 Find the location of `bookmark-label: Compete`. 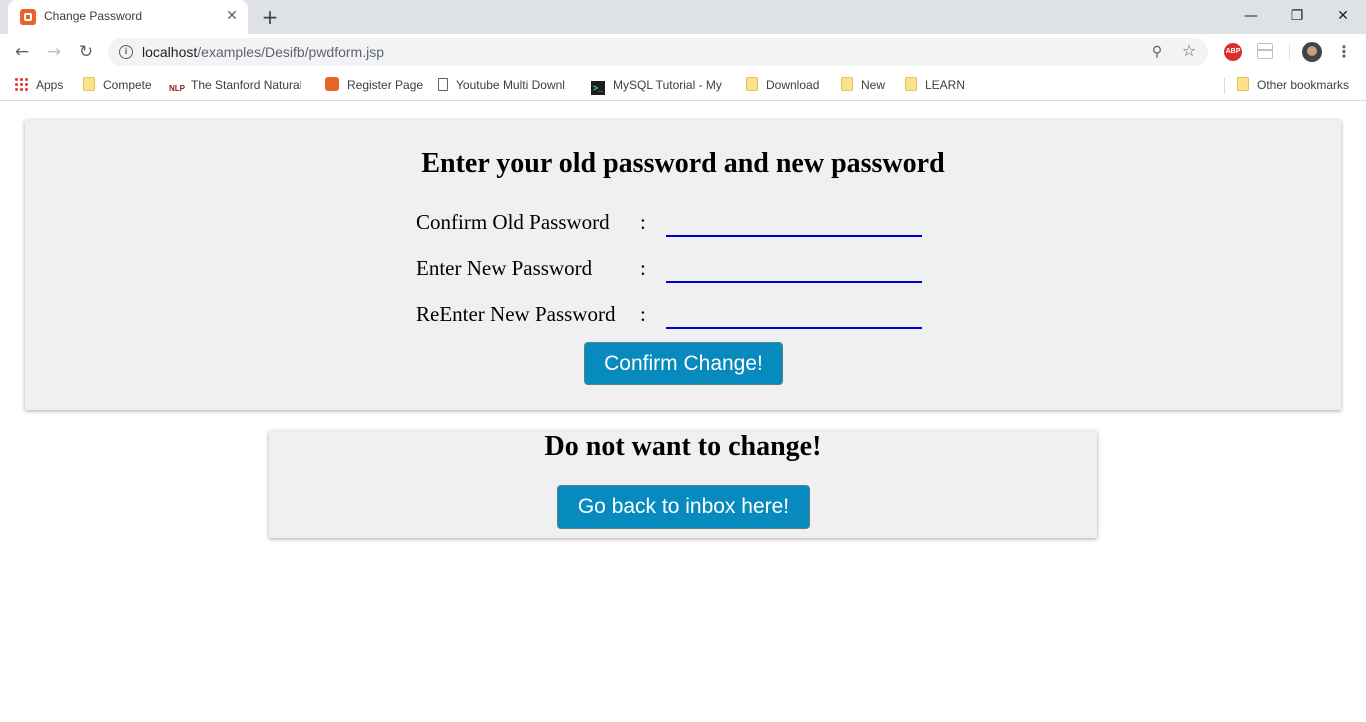

bookmark-label: Compete is located at coordinates (127, 85).